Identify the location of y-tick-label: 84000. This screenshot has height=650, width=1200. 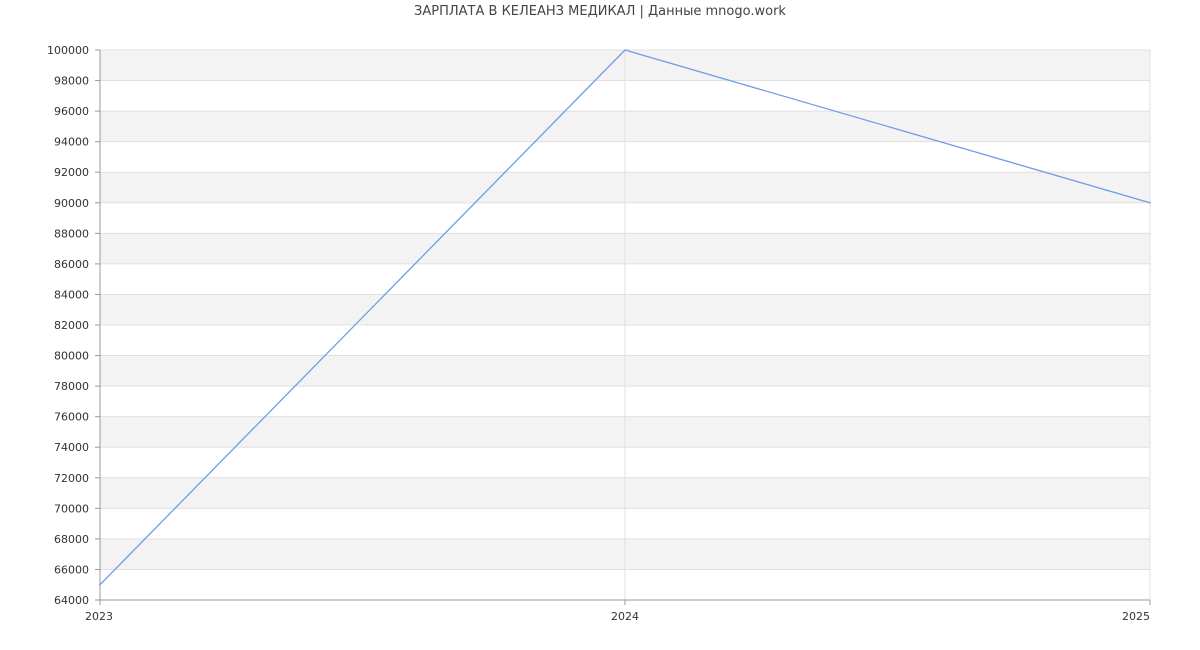
(71, 294).